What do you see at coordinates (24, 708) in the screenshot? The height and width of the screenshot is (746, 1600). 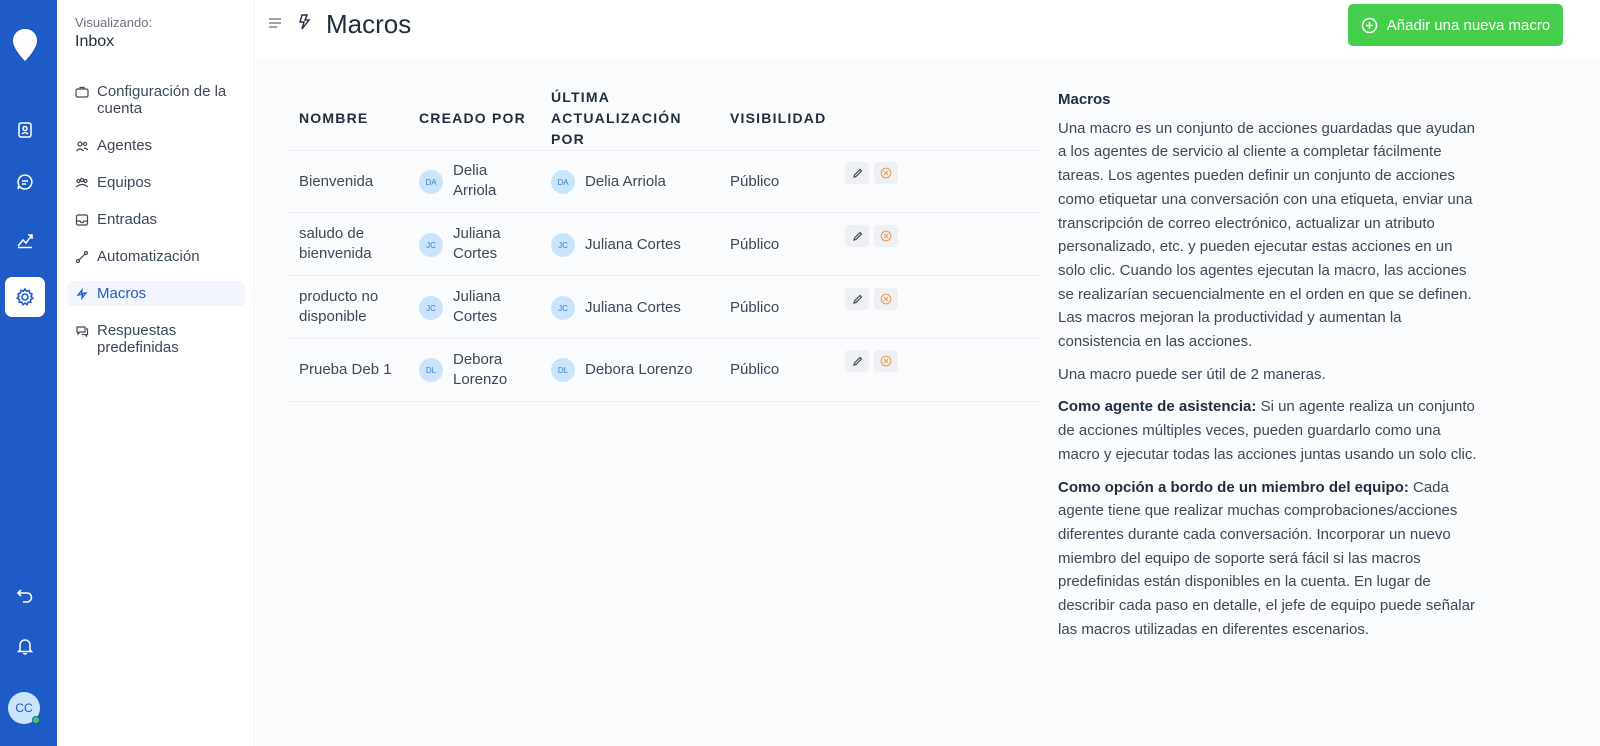 I see `avatar-initials: CC` at bounding box center [24, 708].